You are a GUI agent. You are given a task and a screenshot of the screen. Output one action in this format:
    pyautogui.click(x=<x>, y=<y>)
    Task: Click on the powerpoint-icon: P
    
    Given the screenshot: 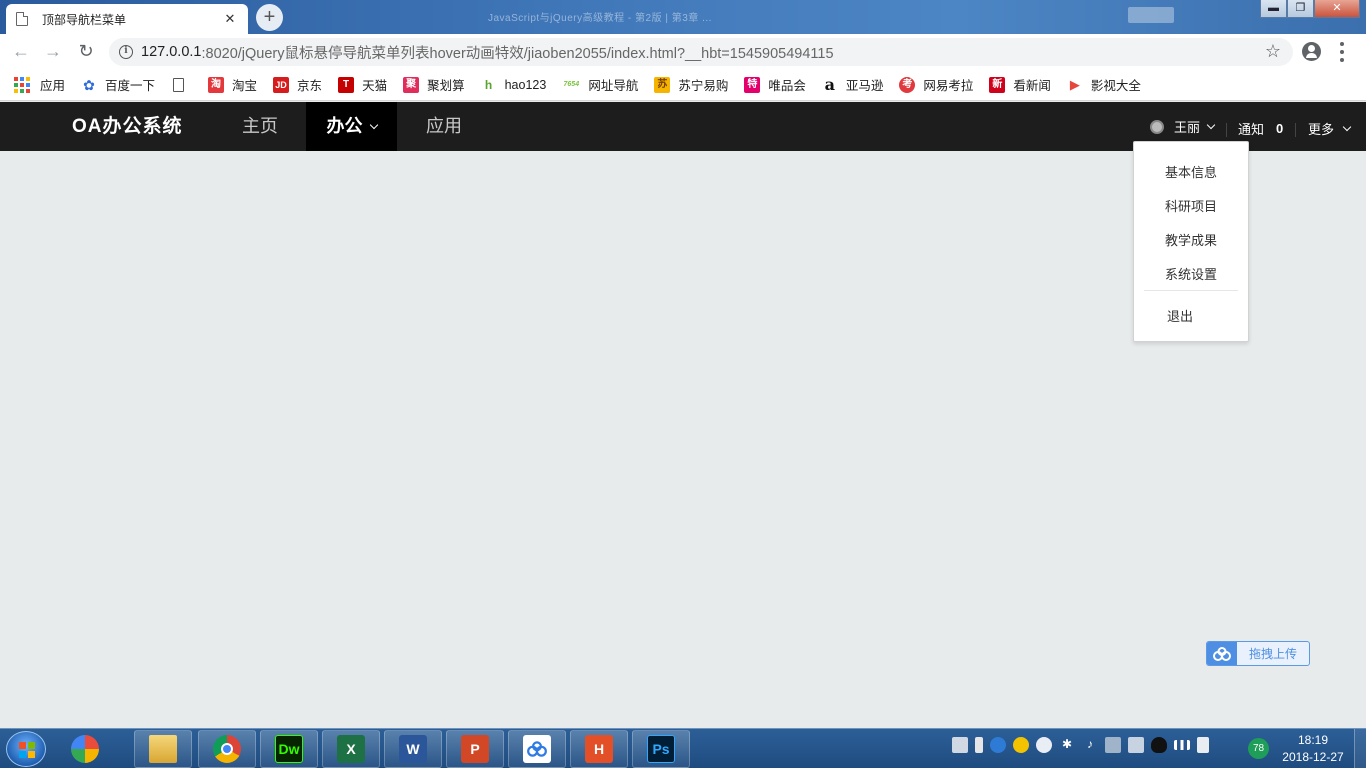 What is the action you would take?
    pyautogui.click(x=475, y=749)
    